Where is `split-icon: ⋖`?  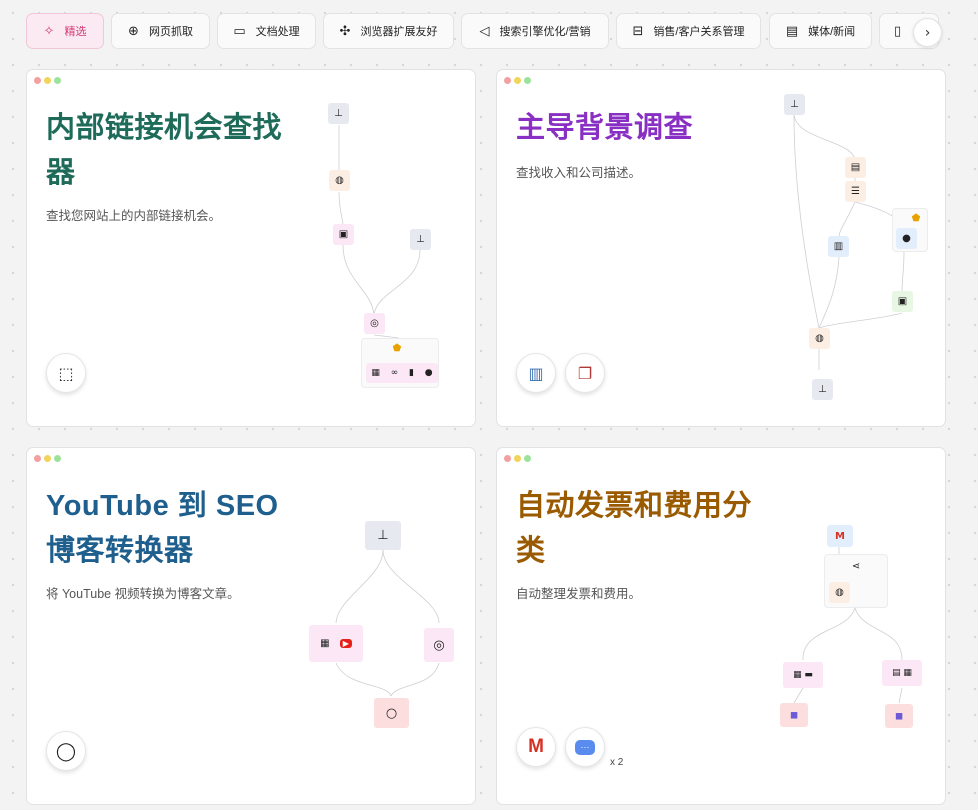
split-icon: ⋖ is located at coordinates (856, 566).